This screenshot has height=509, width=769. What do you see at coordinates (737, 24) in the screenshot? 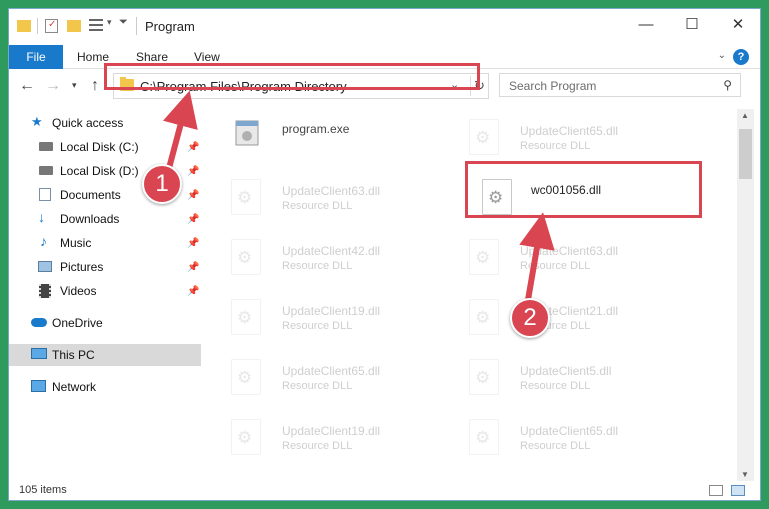
I see `close-button: ✕` at bounding box center [737, 24].